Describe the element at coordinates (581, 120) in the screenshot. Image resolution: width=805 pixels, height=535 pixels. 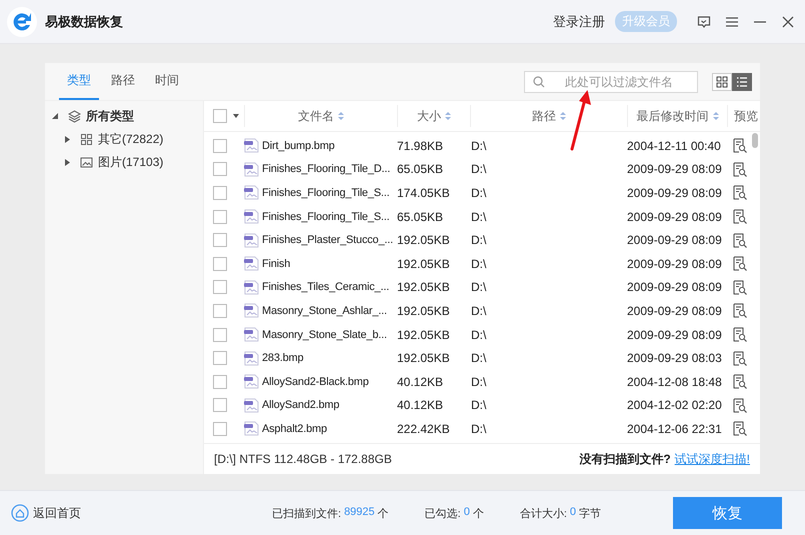
I see `annotation-arrow` at that location.